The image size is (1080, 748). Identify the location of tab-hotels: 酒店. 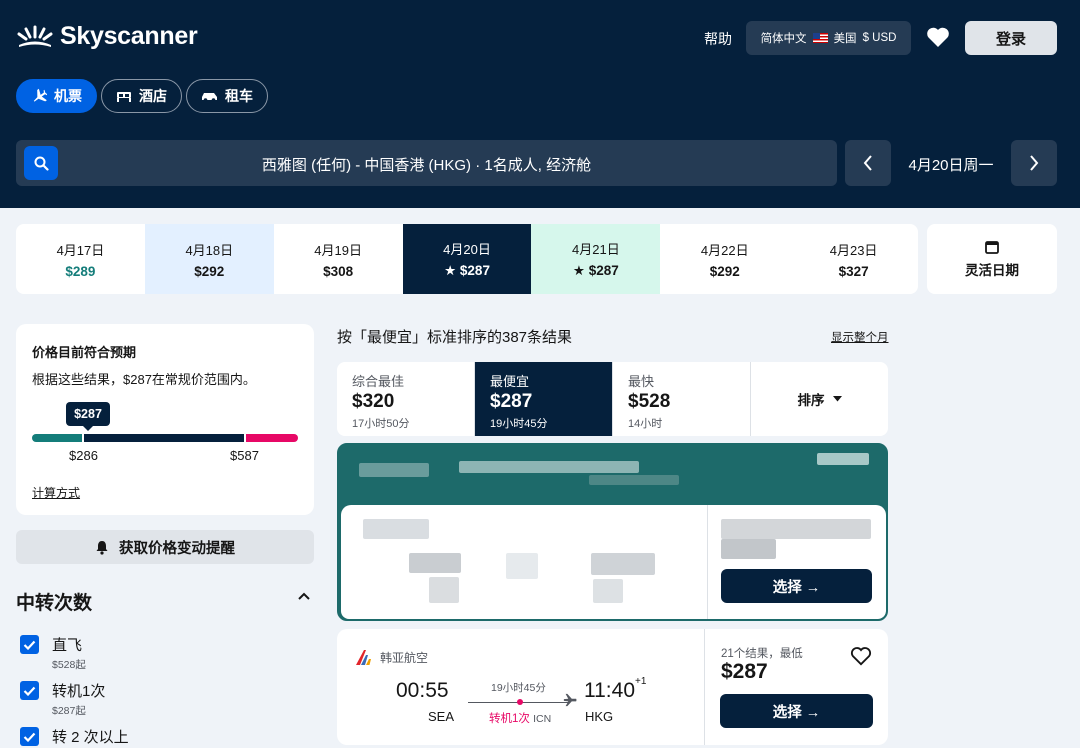
(141, 96).